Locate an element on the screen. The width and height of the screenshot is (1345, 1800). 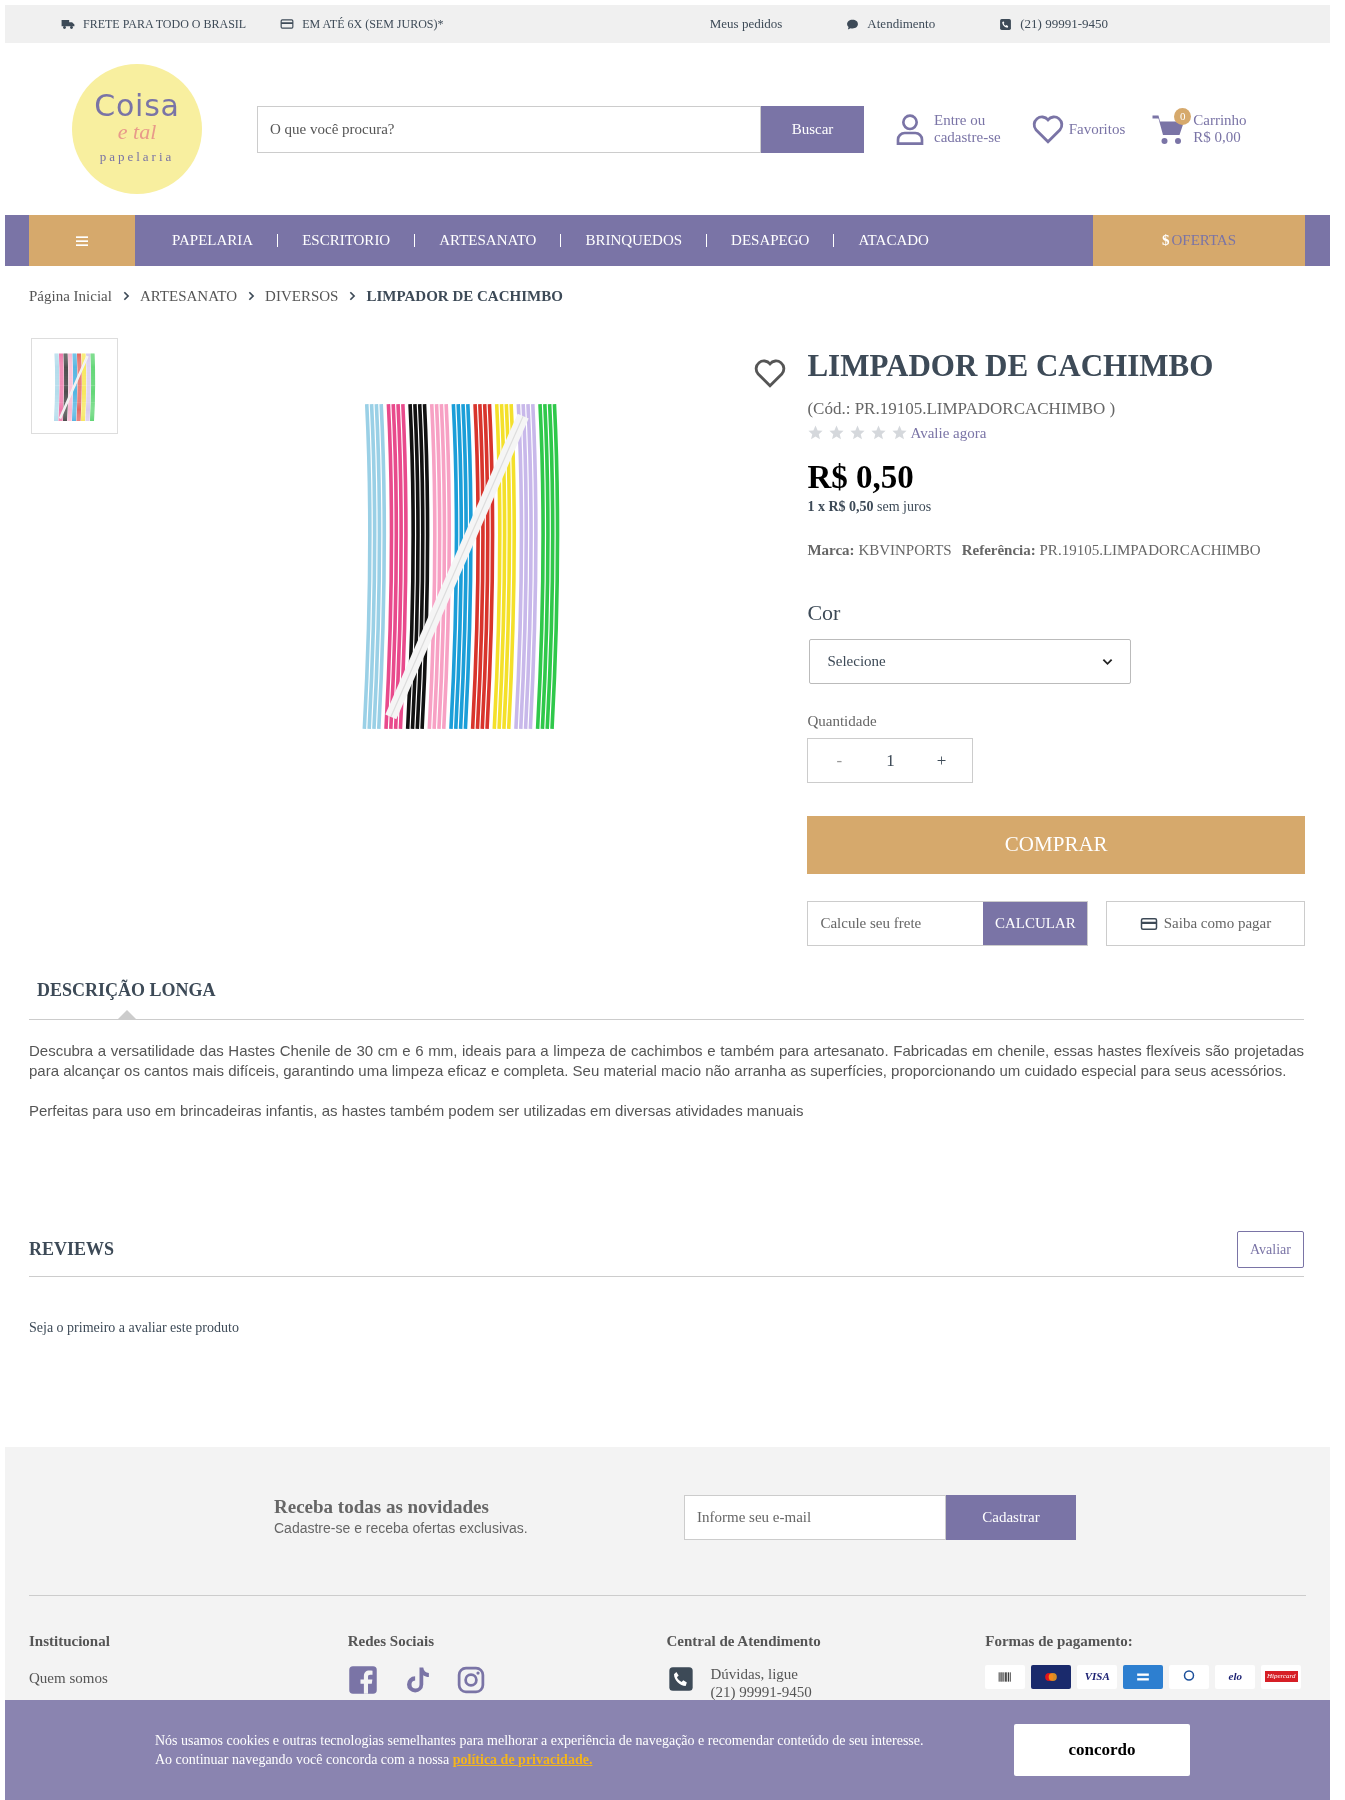
accept-cookies-button: concordo is located at coordinates (1102, 1750).